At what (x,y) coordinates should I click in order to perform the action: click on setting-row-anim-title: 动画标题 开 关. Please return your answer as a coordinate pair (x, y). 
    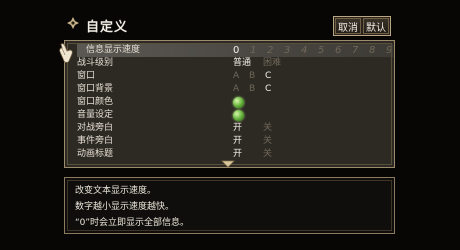
    Looking at the image, I should click on (235, 154).